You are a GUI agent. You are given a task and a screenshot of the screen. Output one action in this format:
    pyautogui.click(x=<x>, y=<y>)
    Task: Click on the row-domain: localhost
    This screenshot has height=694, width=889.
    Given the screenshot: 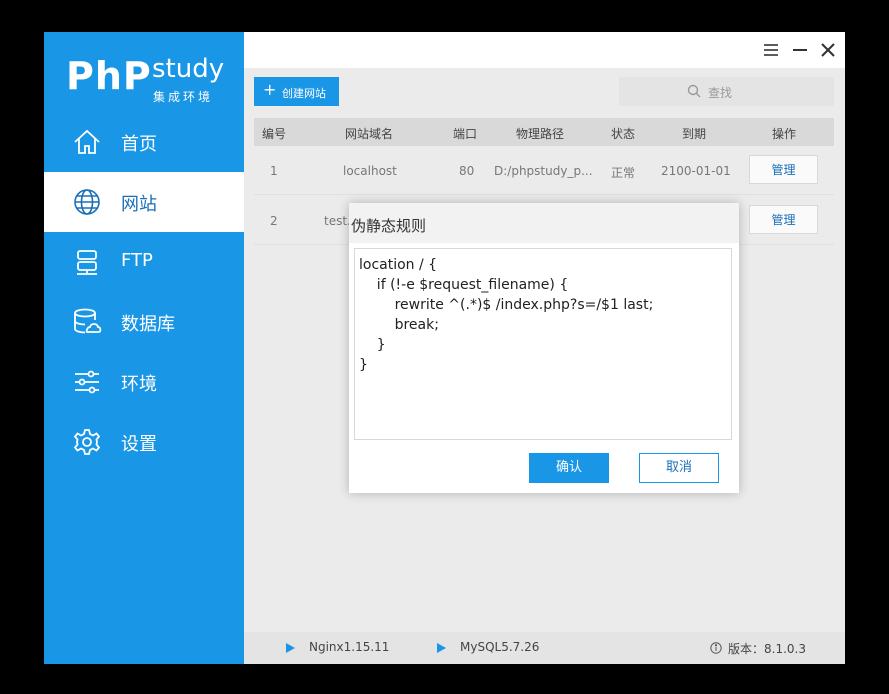 What is the action you would take?
    pyautogui.click(x=370, y=171)
    